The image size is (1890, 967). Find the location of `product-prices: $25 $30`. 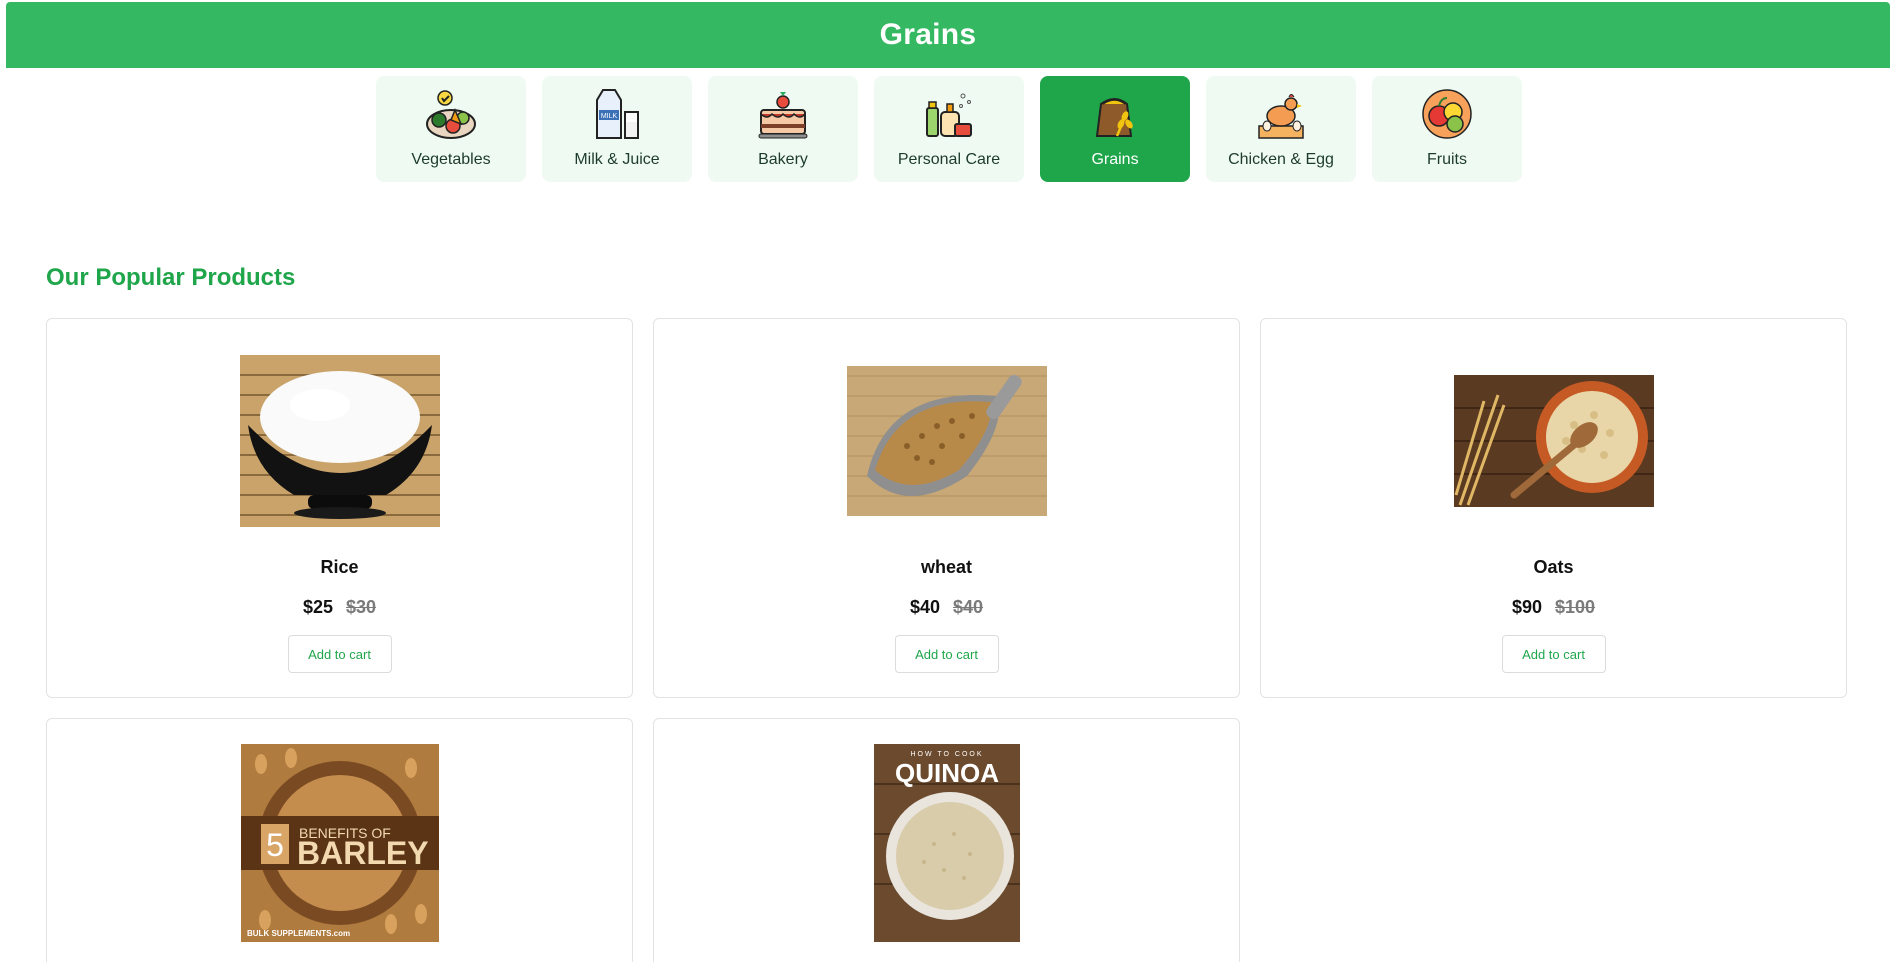

product-prices: $25 $30 is located at coordinates (339, 607).